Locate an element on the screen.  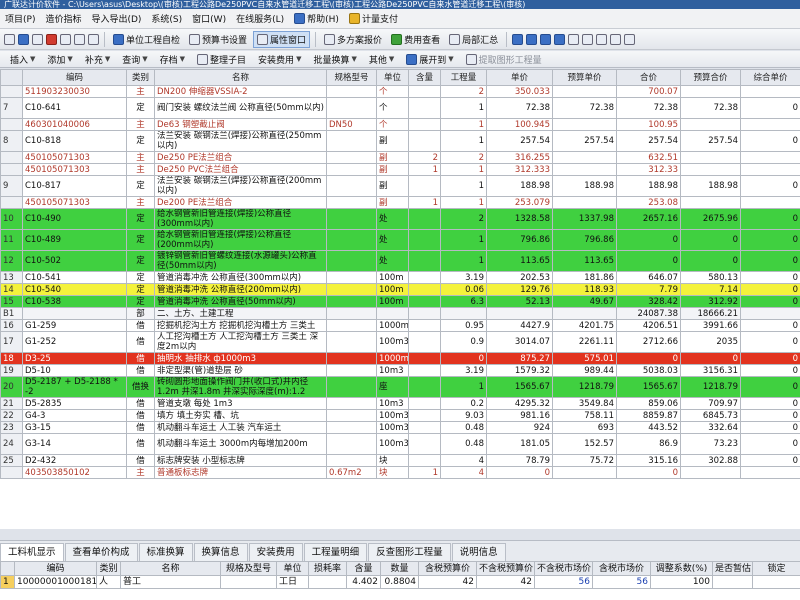
cell-unit: 100m is located at coordinates (392, 277).